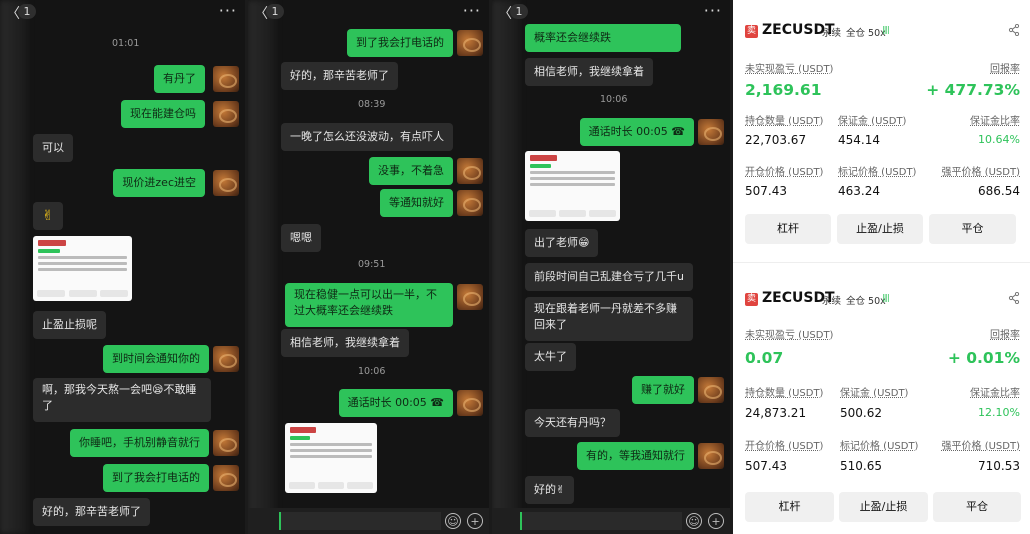 This screenshot has height=534, width=1030. Describe the element at coordinates (69, 325) in the screenshot. I see `message-in: 止盈止损呢` at that location.